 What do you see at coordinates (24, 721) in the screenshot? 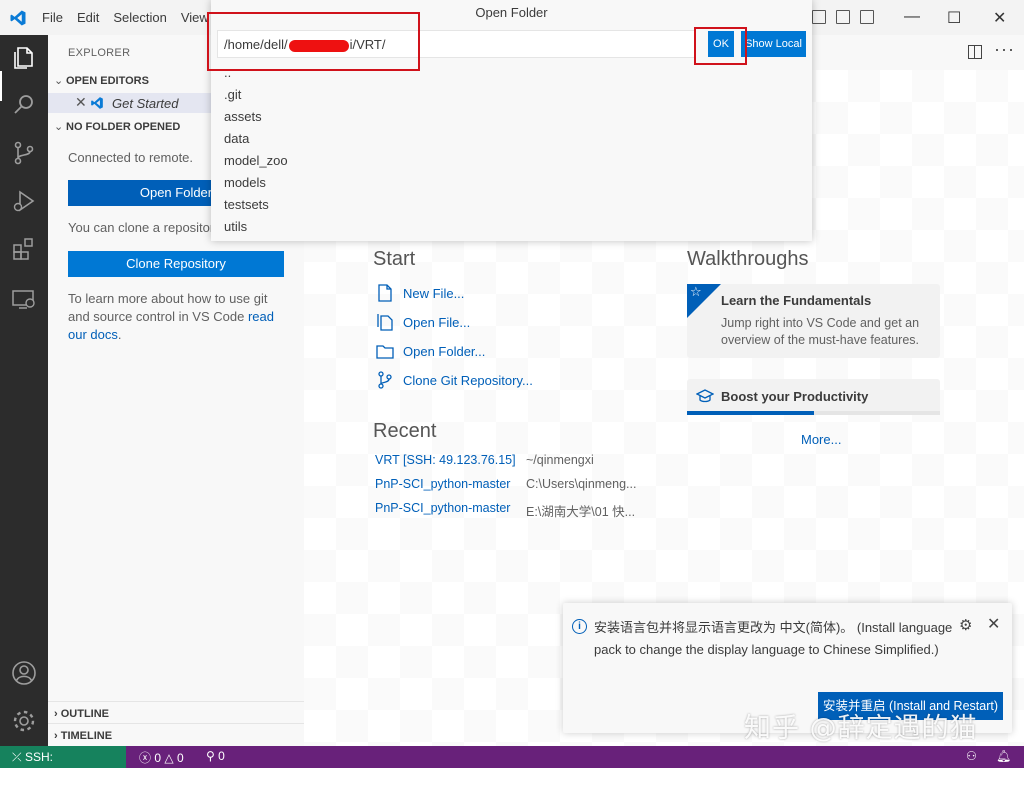
I see `settings-gear-icon` at bounding box center [24, 721].